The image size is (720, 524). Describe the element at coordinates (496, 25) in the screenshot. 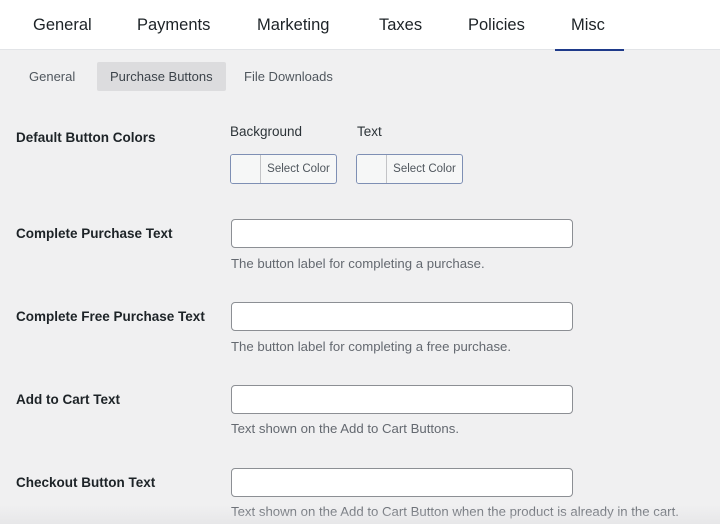

I see `tab-policies: Policies` at that location.